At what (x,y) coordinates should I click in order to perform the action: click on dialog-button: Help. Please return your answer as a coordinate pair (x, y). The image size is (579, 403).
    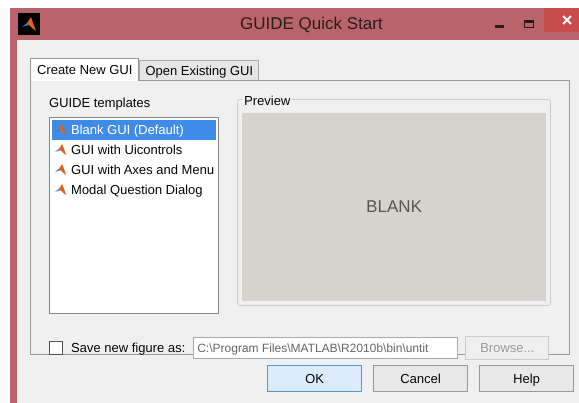
    Looking at the image, I should click on (526, 378).